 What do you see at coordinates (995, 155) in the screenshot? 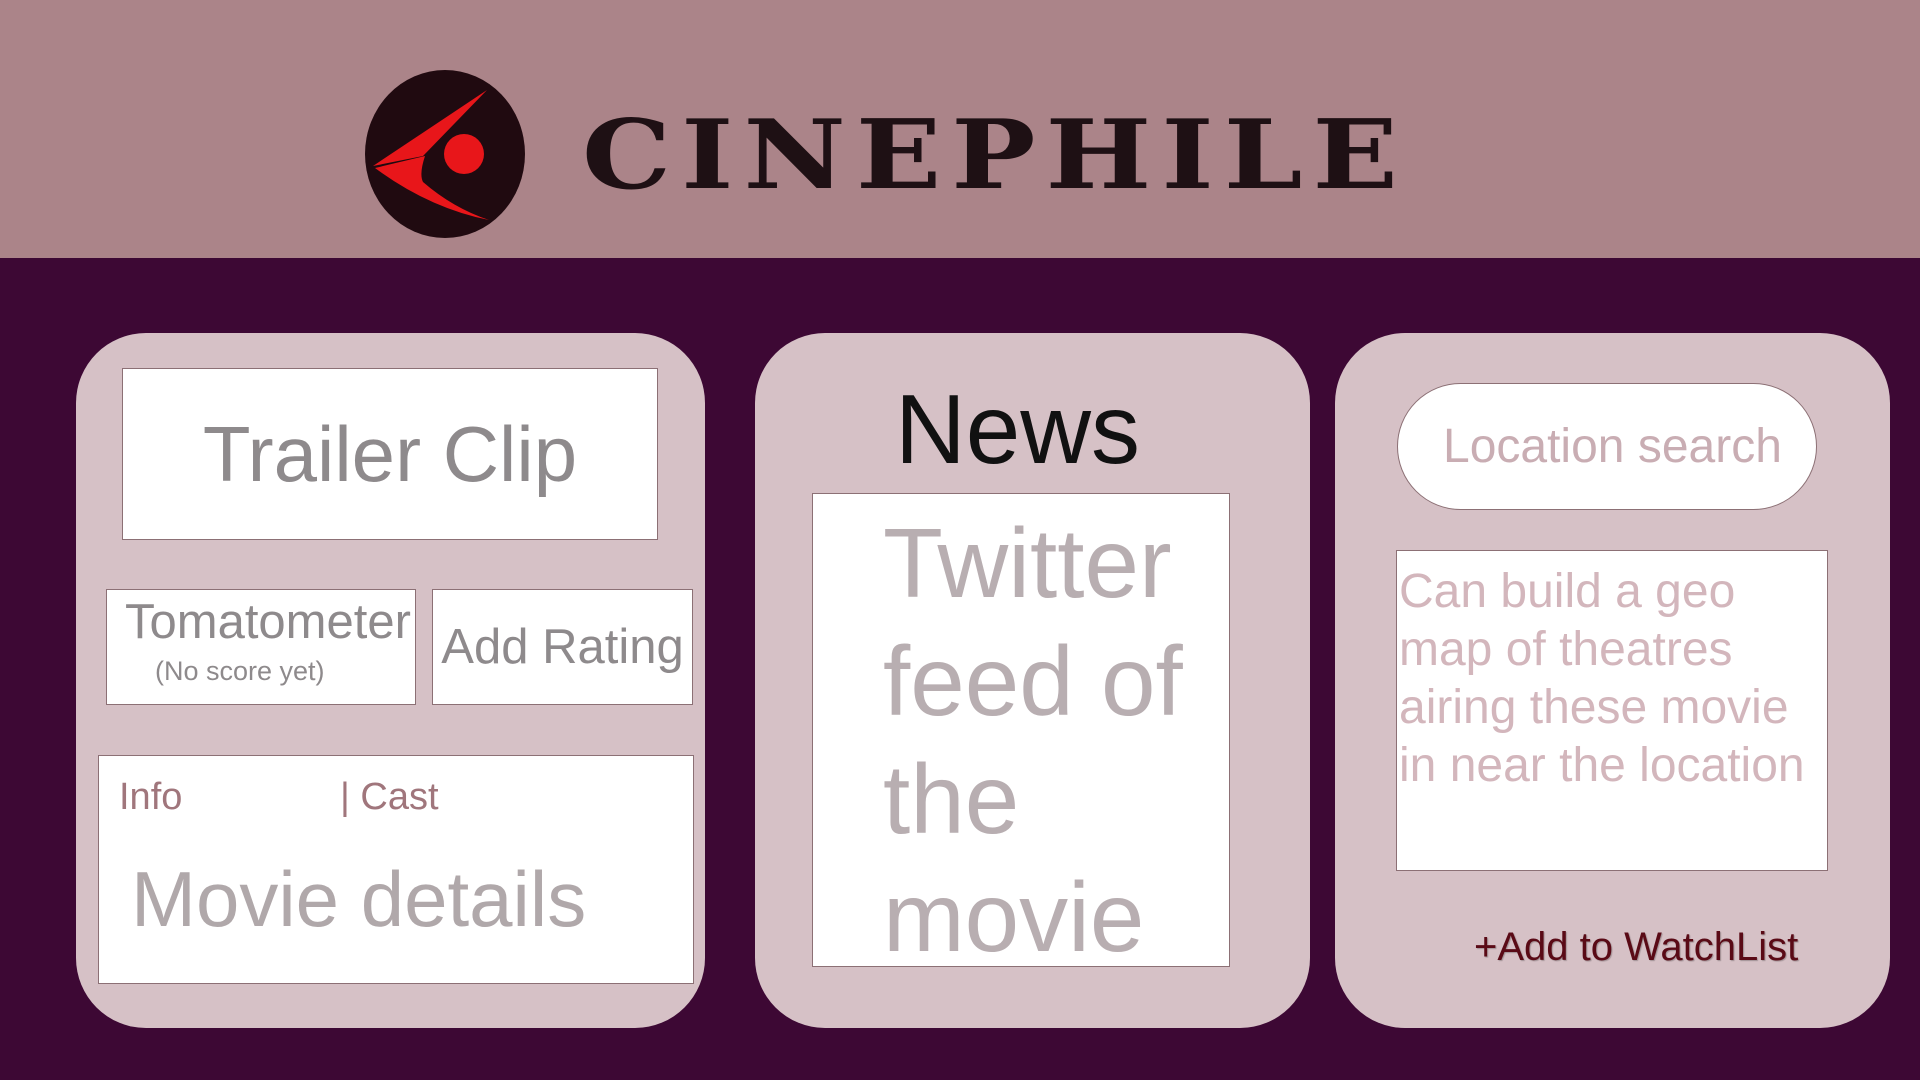
I see `brand-name: CINEPHILE` at bounding box center [995, 155].